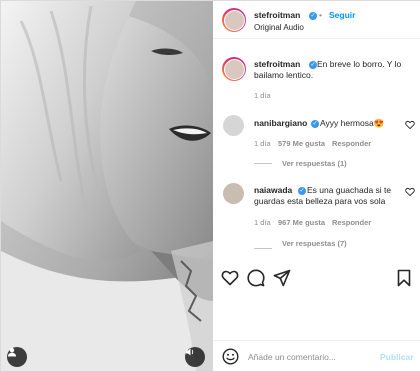 The width and height of the screenshot is (420, 371). Describe the element at coordinates (277, 15) in the screenshot. I see `author-username: stefroitman` at that location.